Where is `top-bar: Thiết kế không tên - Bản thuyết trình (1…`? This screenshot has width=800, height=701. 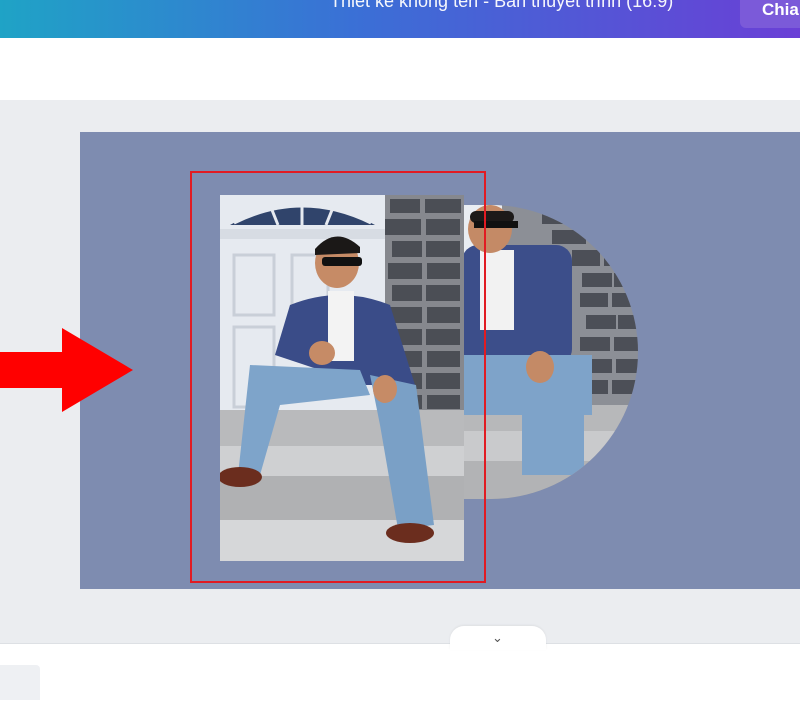 top-bar: Thiết kế không tên - Bản thuyết trình (1… is located at coordinates (400, 19).